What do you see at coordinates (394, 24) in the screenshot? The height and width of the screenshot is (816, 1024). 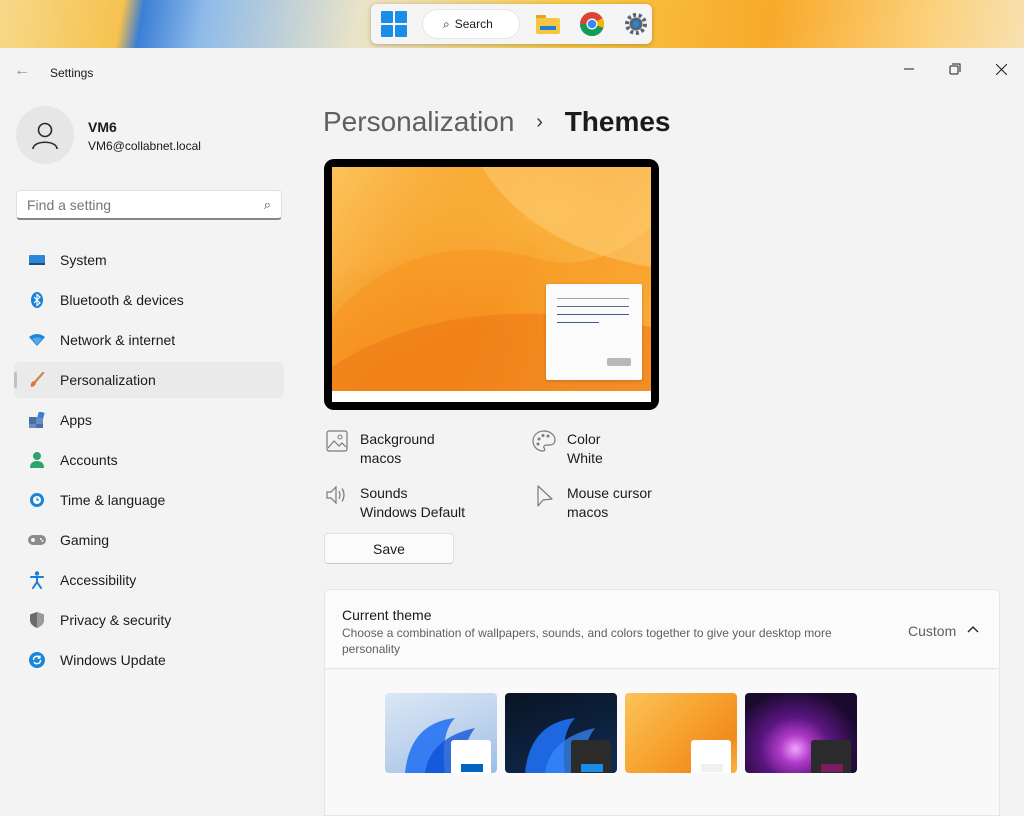 I see `start-icon` at bounding box center [394, 24].